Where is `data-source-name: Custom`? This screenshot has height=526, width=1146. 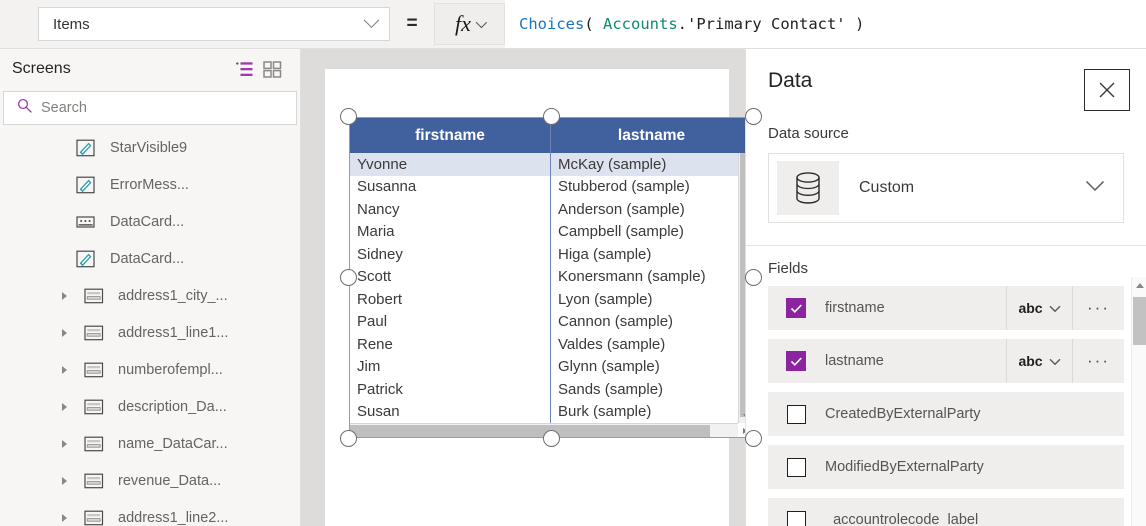 data-source-name: Custom is located at coordinates (887, 187).